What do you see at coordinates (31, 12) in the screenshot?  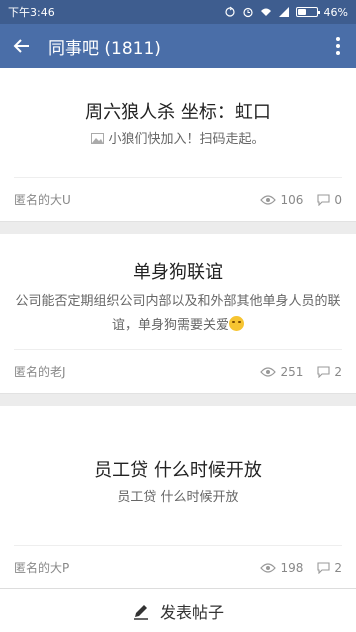 I see `status-time: 下午3:46` at bounding box center [31, 12].